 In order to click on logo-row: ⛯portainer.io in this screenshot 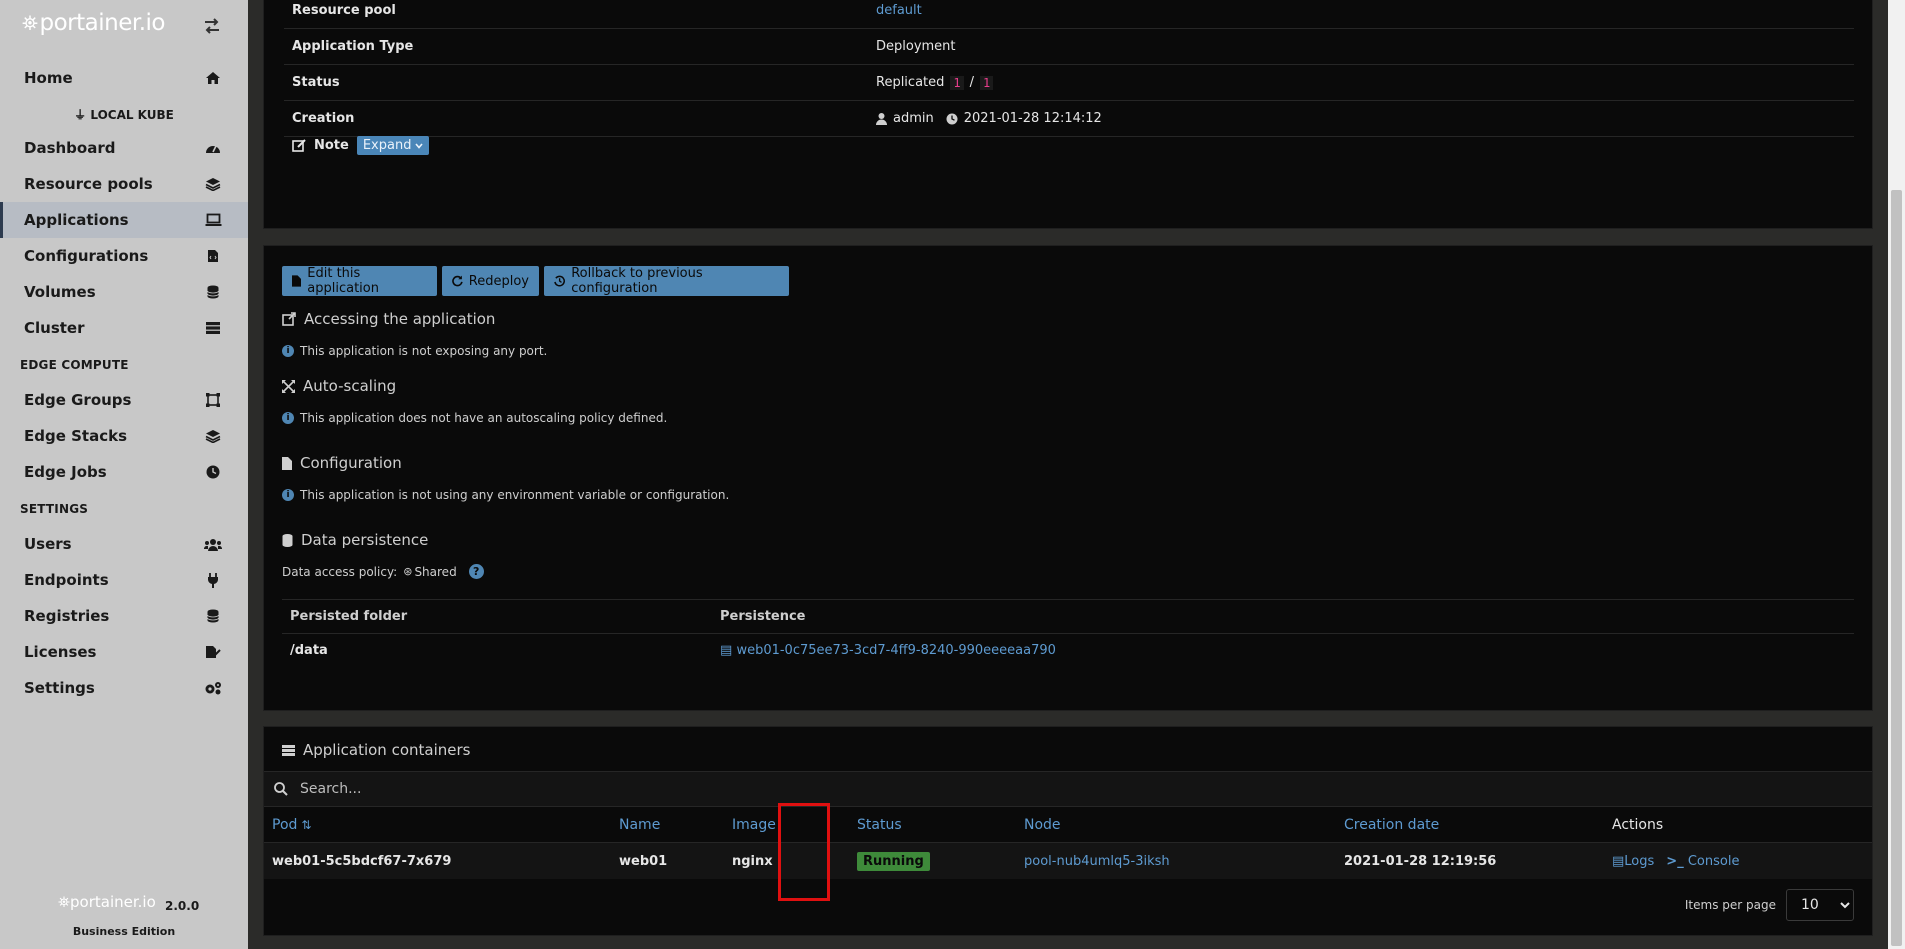, I will do `click(124, 28)`.